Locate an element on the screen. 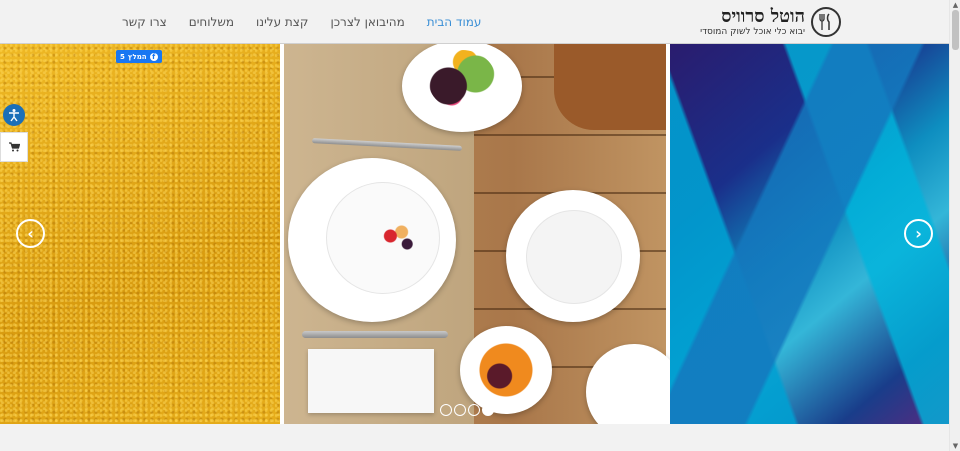 This screenshot has height=451, width=960. facebook-recommend-count: 5 is located at coordinates (122, 56).